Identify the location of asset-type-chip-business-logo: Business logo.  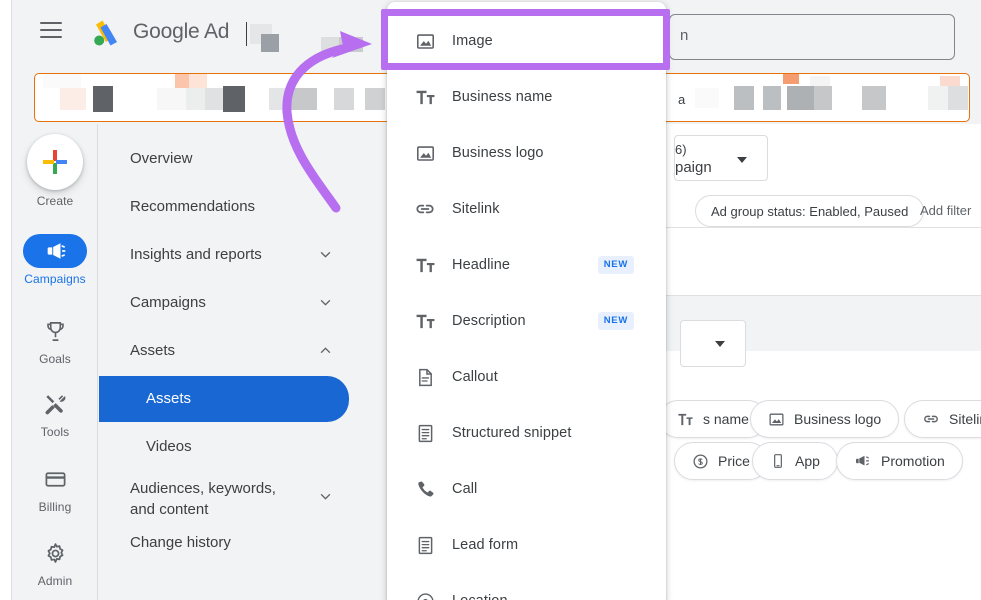
(825, 419).